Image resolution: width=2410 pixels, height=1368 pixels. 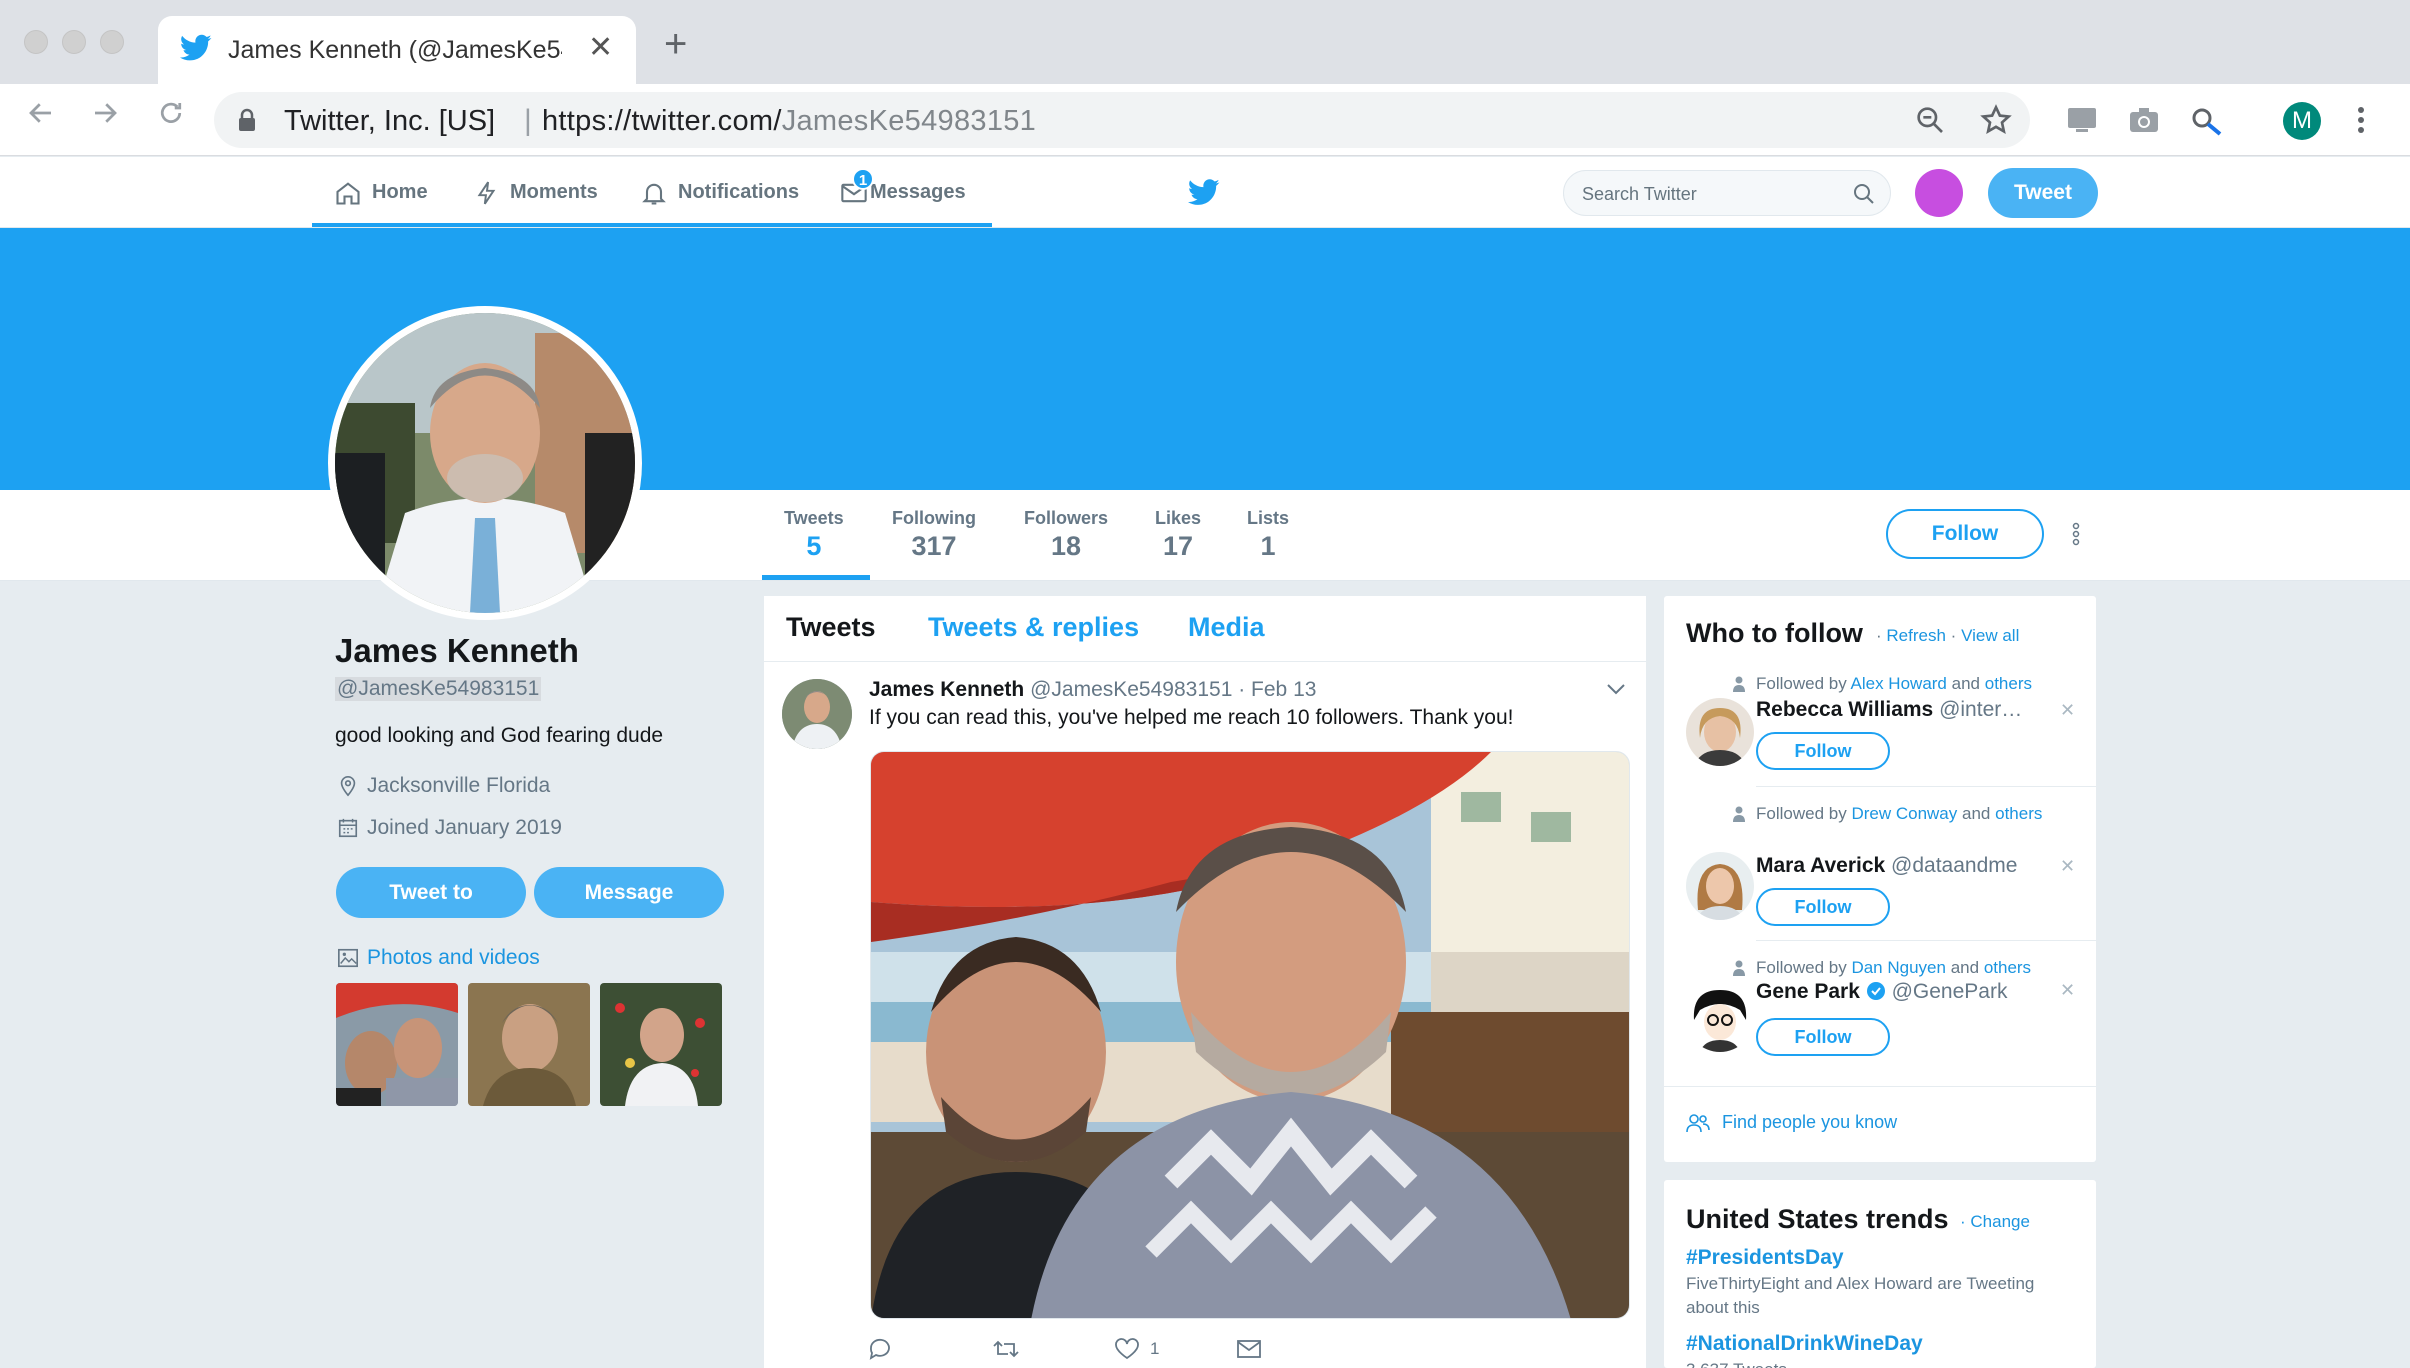 I want to click on timeline-tabs: Tweets Tweets & replies Media, so click(x=1205, y=629).